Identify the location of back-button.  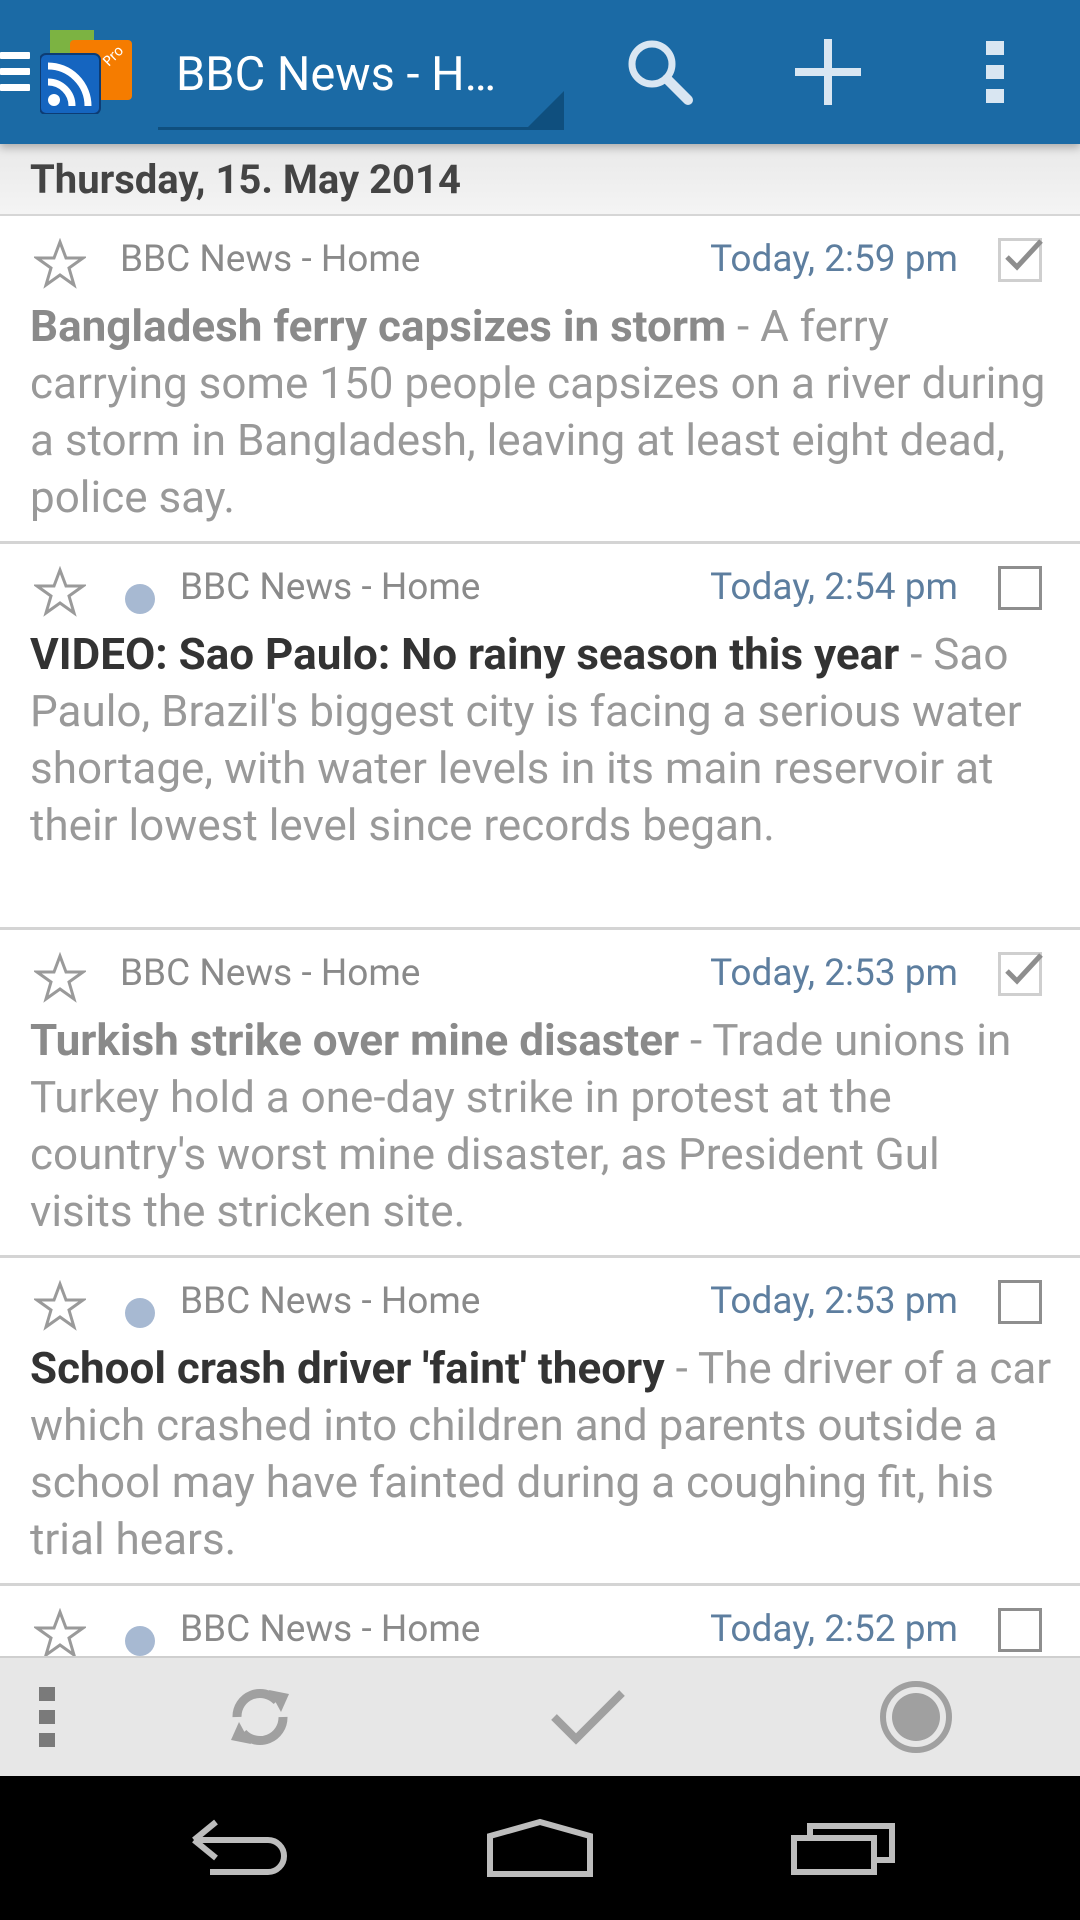
(240, 1848).